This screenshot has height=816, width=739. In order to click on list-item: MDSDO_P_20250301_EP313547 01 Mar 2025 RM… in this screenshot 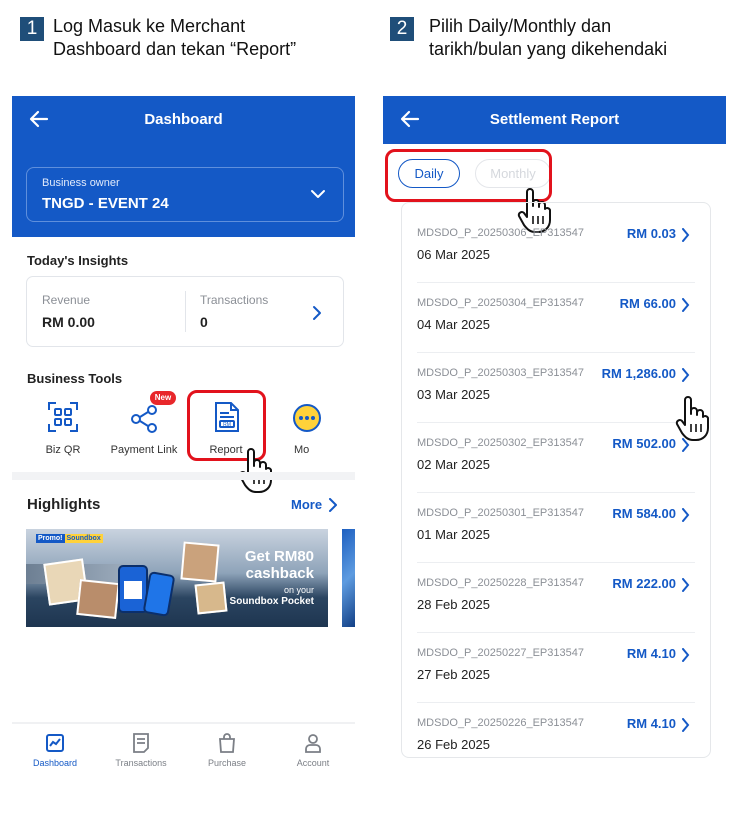, I will do `click(556, 528)`.